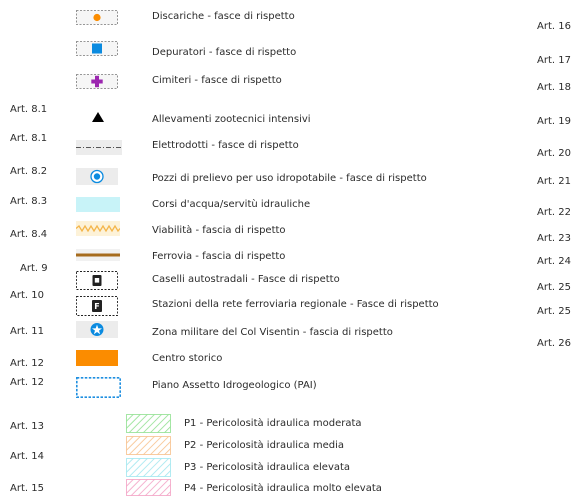 Image resolution: width=572 pixels, height=497 pixels. Describe the element at coordinates (187, 358) in the screenshot. I see `legend-item-label: Centro storico` at that location.